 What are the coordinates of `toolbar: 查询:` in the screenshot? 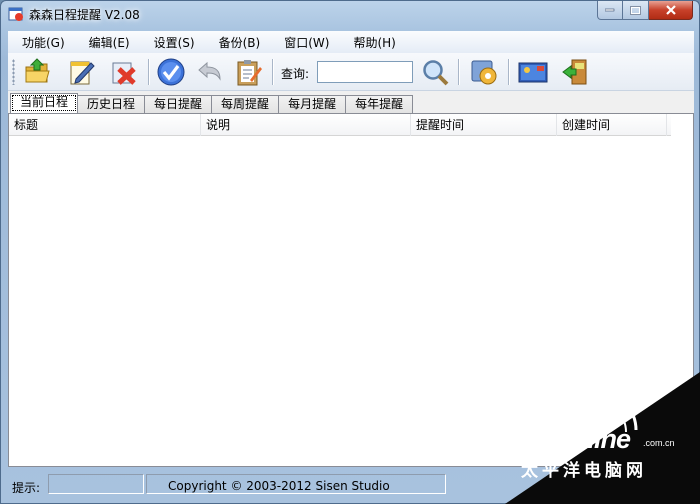 It's located at (351, 72).